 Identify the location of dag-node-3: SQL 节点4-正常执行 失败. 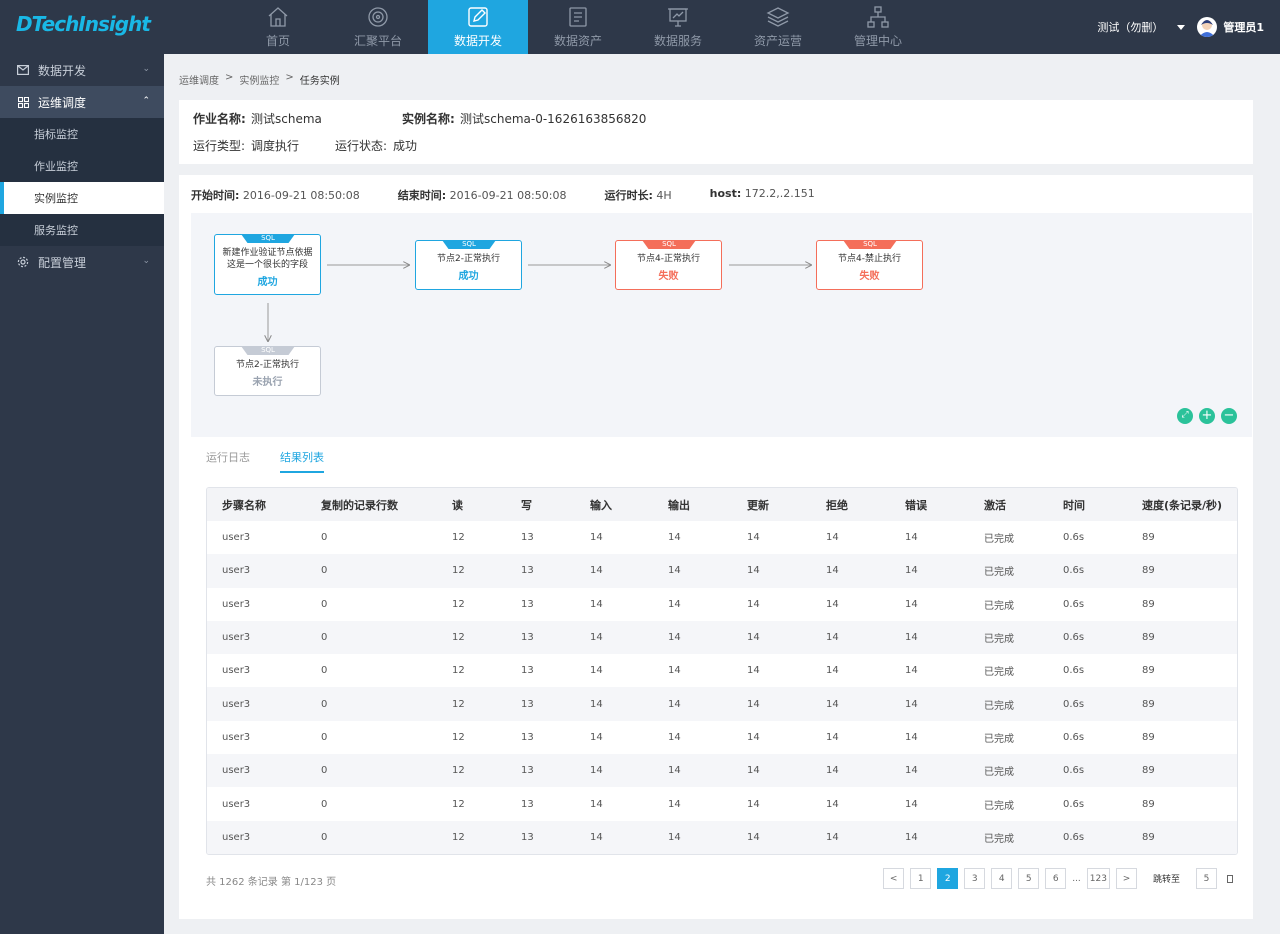
(668, 265).